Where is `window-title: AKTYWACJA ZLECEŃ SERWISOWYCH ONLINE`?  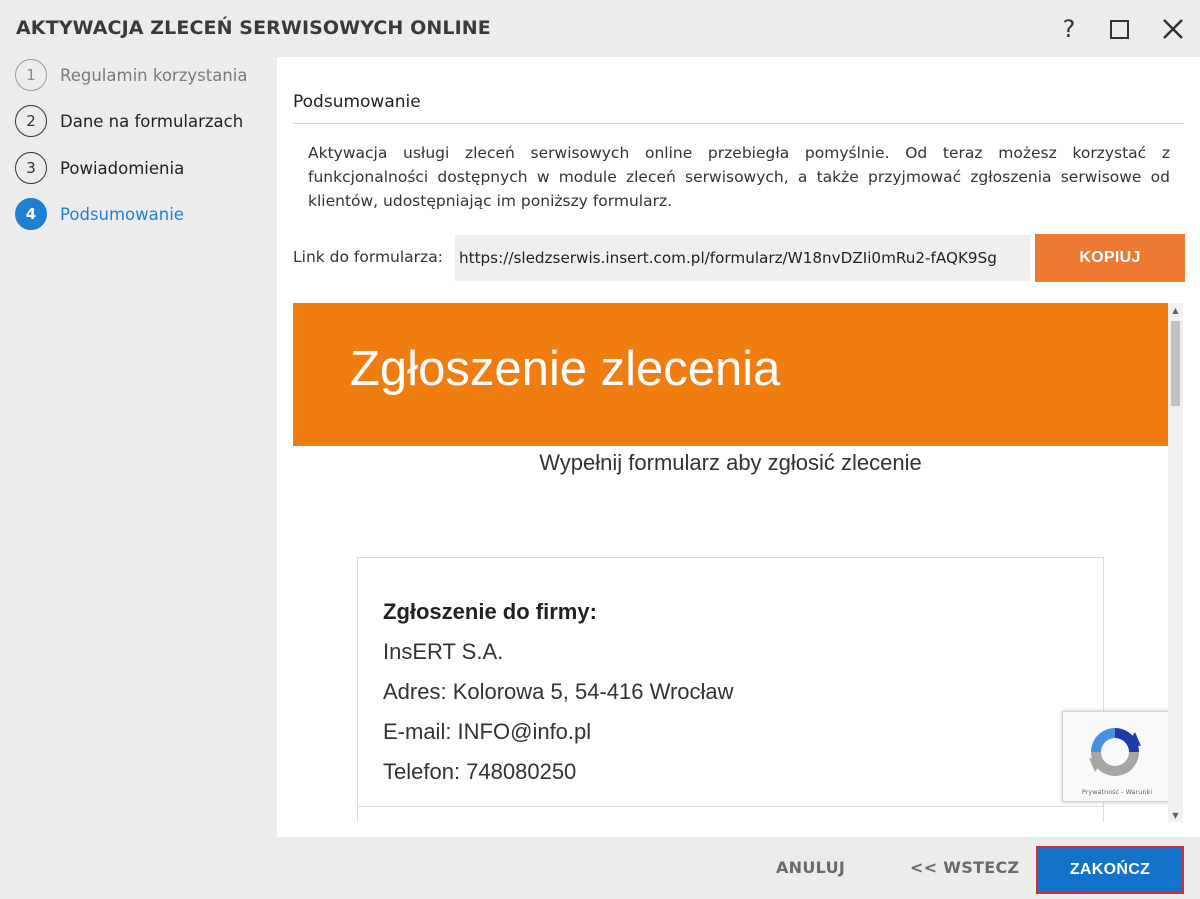 window-title: AKTYWACJA ZLECEŃ SERWISOWYCH ONLINE is located at coordinates (253, 28).